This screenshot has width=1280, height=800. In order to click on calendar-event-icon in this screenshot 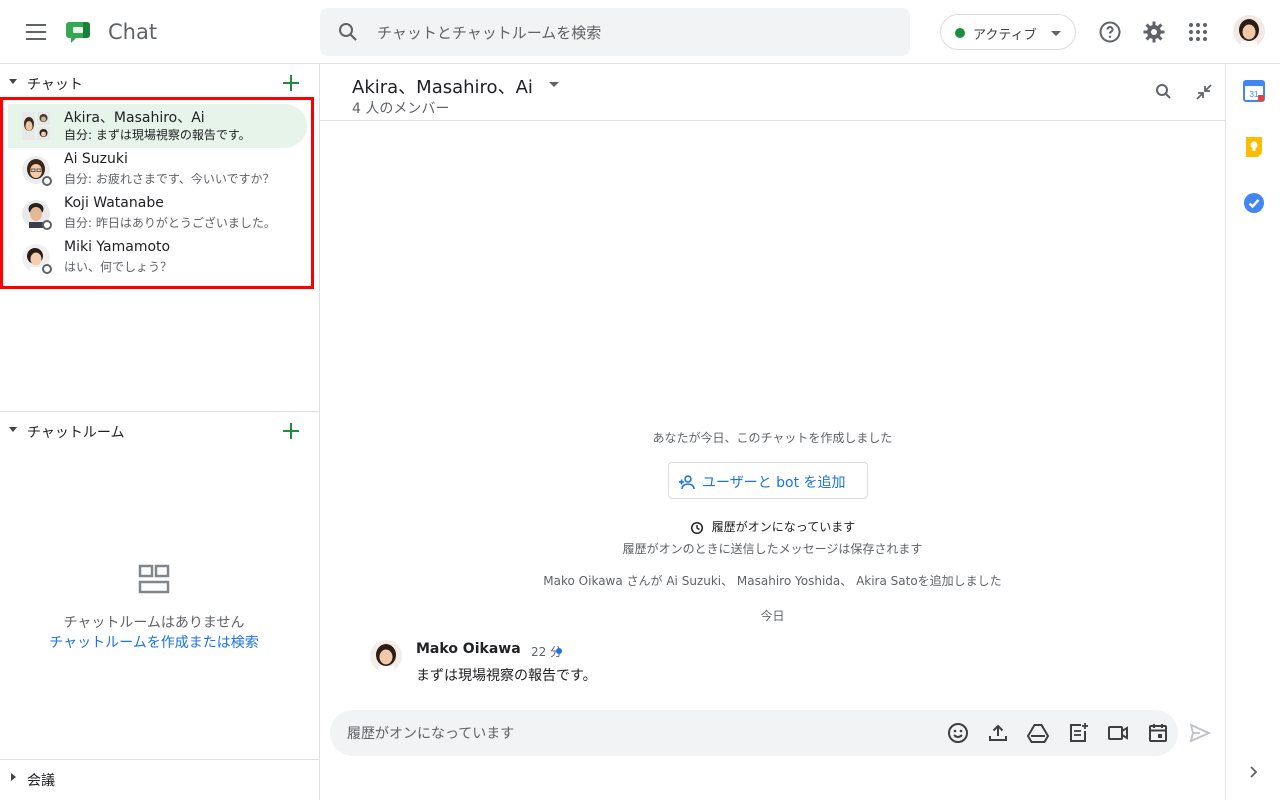, I will do `click(1158, 733)`.